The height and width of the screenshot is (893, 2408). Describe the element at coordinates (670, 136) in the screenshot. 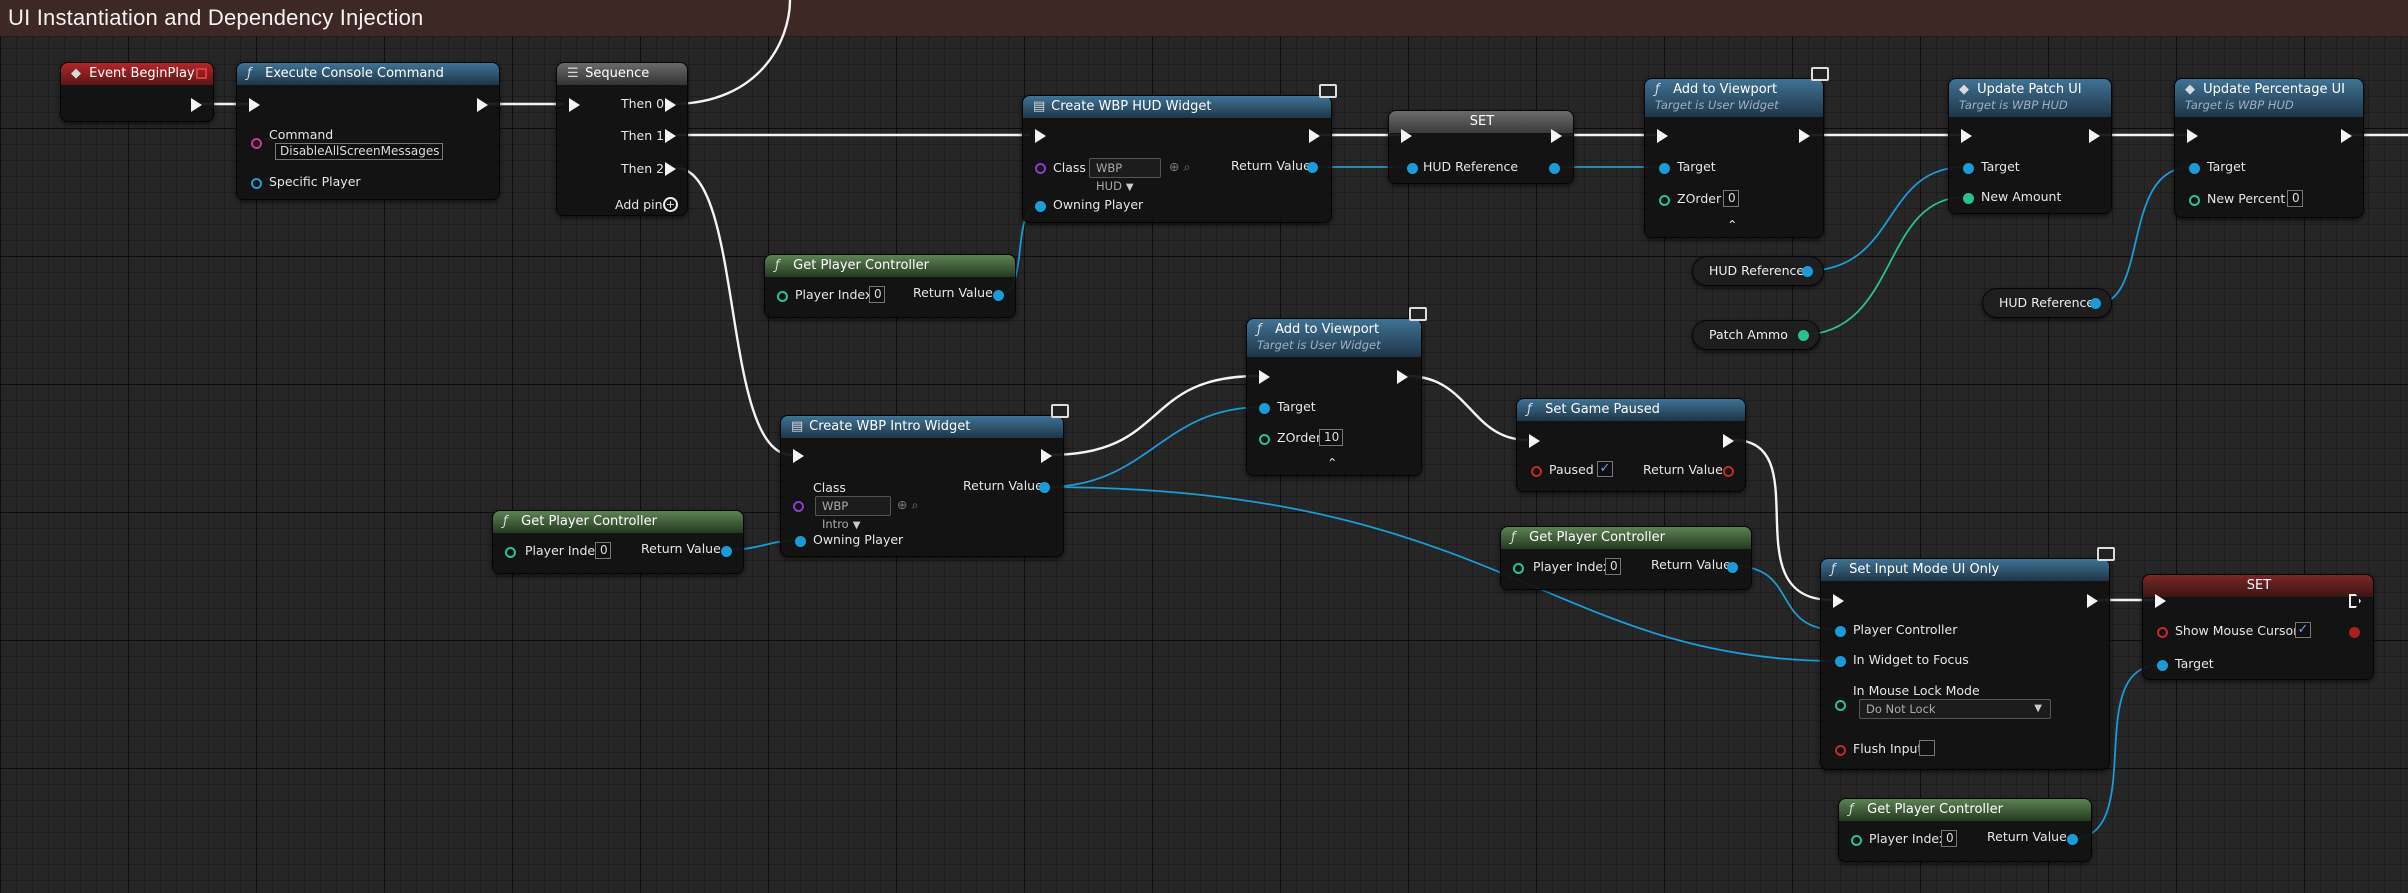

I see `then1-pin` at that location.